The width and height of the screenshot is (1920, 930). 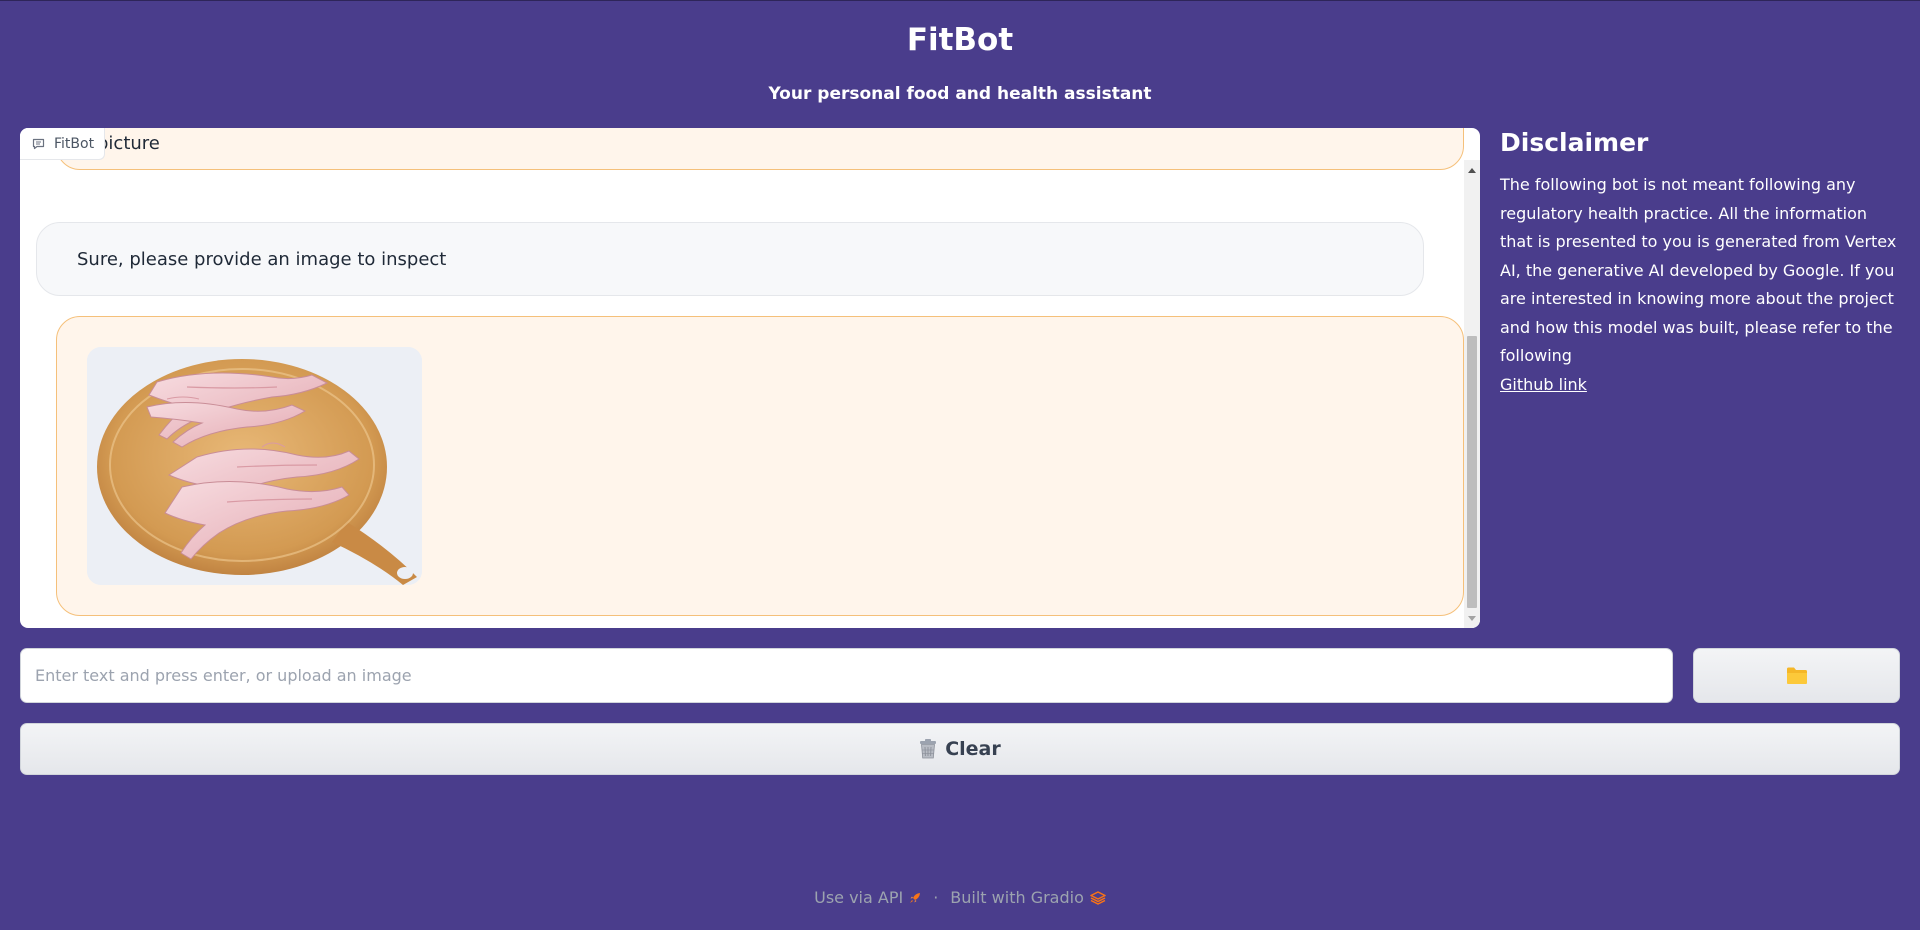 What do you see at coordinates (1543, 384) in the screenshot?
I see `github-link: Github link` at bounding box center [1543, 384].